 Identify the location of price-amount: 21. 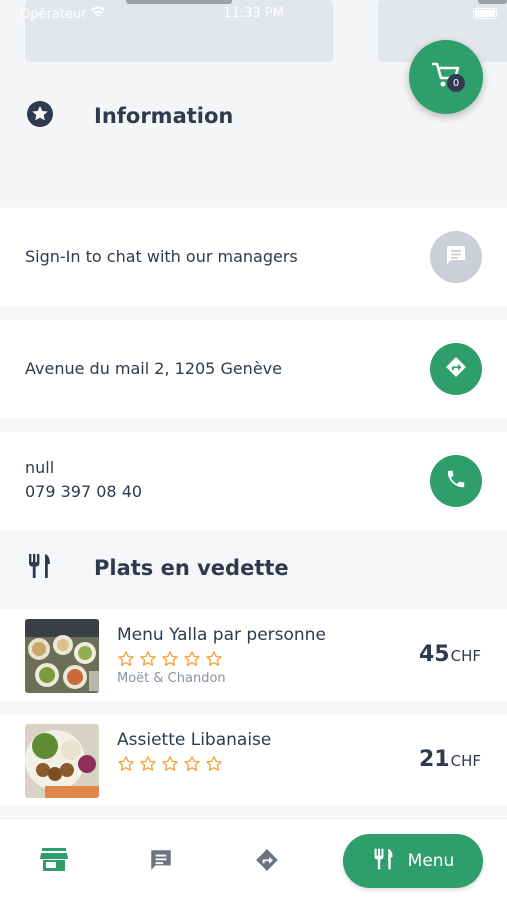
(434, 759).